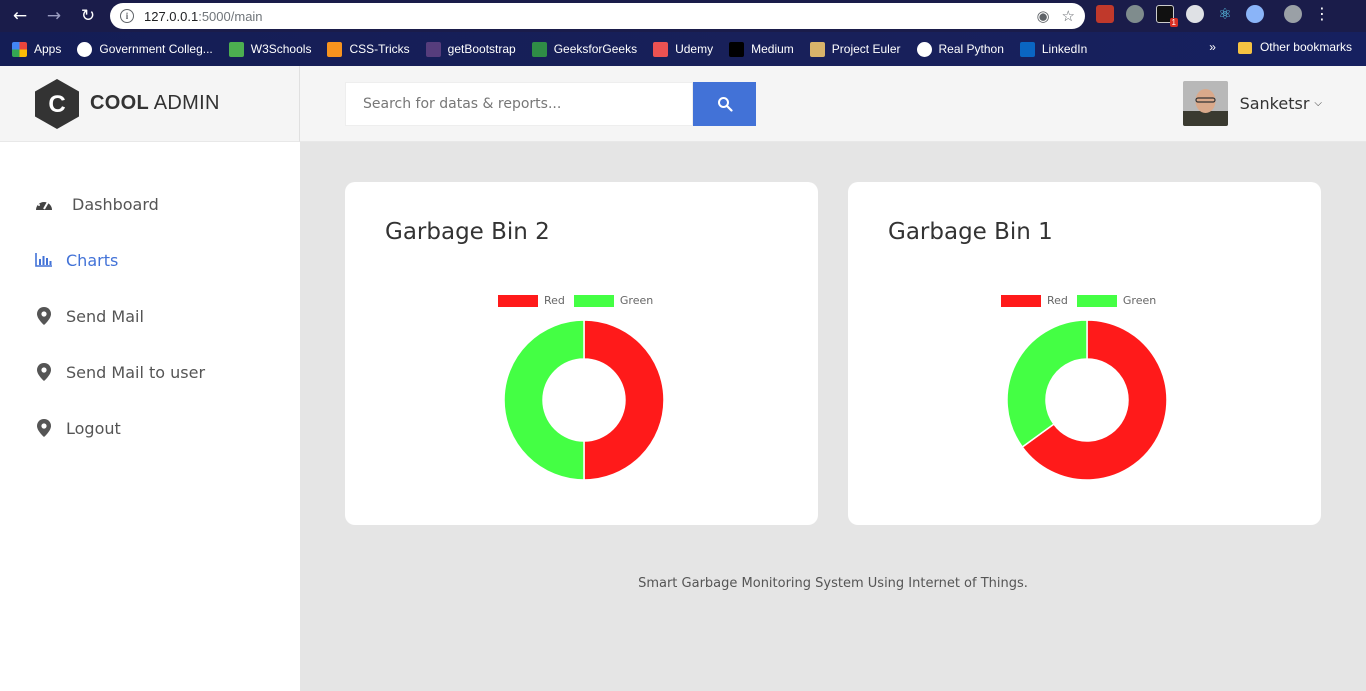 Image resolution: width=1366 pixels, height=691 pixels. What do you see at coordinates (866, 49) in the screenshot?
I see `bookmark-label: Project Euler` at bounding box center [866, 49].